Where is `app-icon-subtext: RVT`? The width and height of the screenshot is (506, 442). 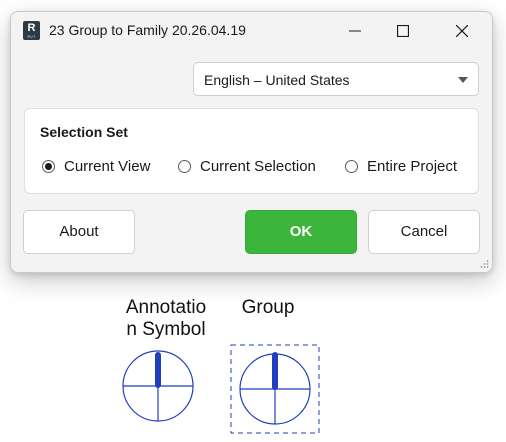
app-icon-subtext: RVT is located at coordinates (31, 36).